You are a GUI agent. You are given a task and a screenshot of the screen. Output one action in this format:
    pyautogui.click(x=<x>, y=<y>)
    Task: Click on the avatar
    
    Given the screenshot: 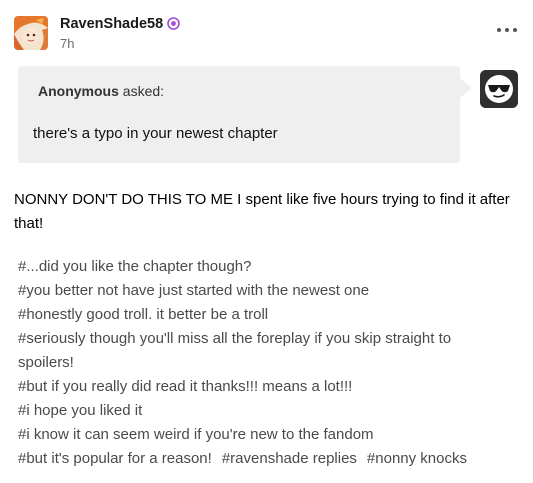 What is the action you would take?
    pyautogui.click(x=31, y=33)
    